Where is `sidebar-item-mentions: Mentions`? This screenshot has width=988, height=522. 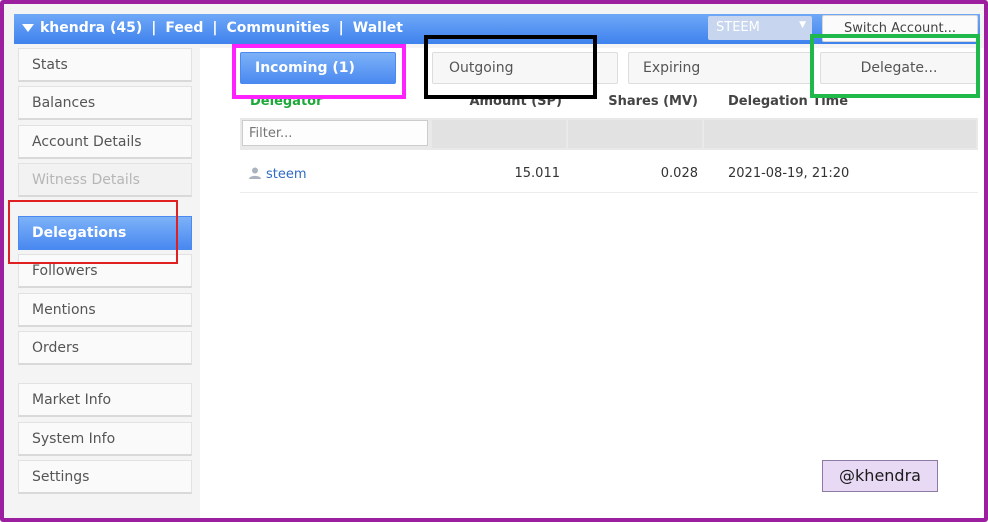 sidebar-item-mentions: Mentions is located at coordinates (105, 310).